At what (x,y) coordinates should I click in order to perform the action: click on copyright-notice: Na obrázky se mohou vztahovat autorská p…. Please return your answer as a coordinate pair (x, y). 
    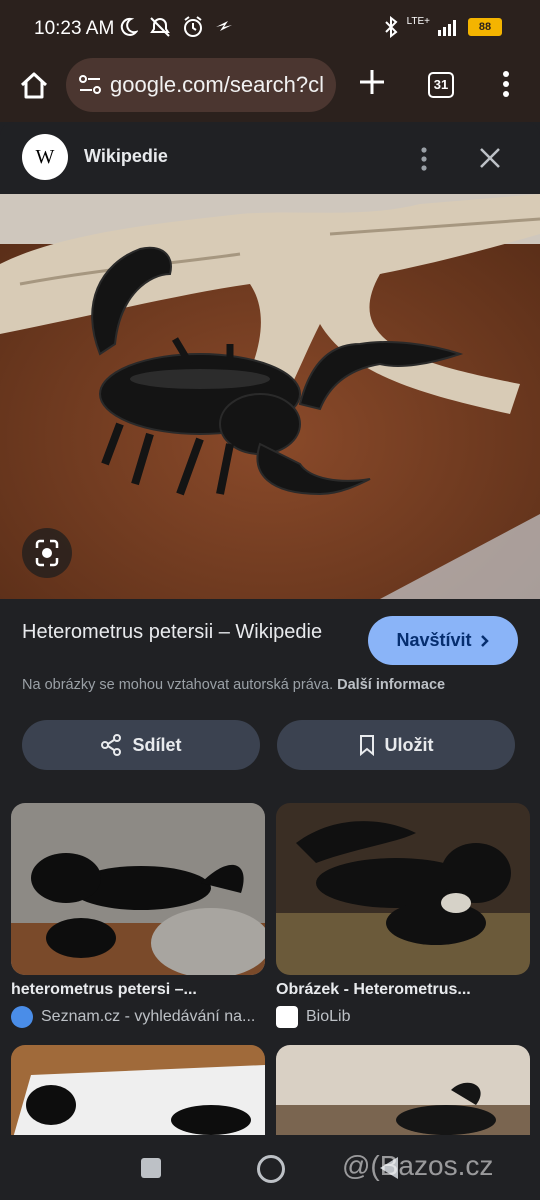
    Looking at the image, I should click on (277, 685).